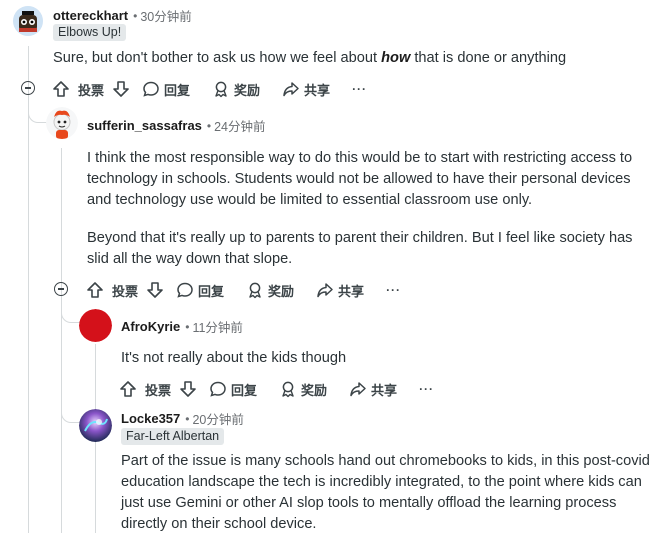 This screenshot has height=535, width=660. I want to click on comment-meta: ottereckhart • 30分钟前, so click(122, 15).